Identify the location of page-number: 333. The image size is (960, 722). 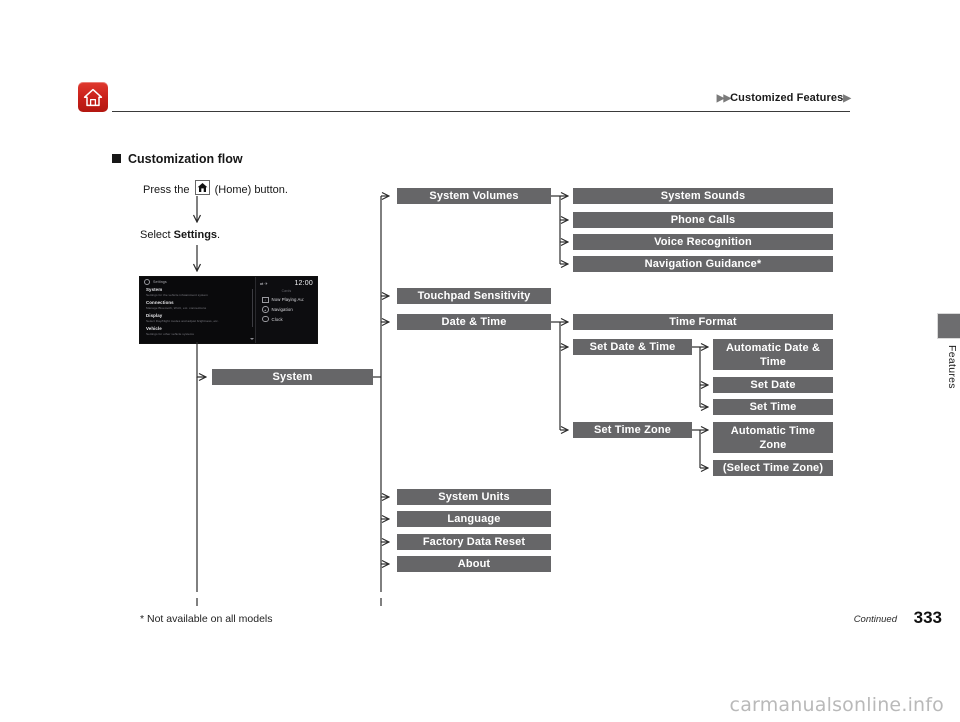
(927, 617).